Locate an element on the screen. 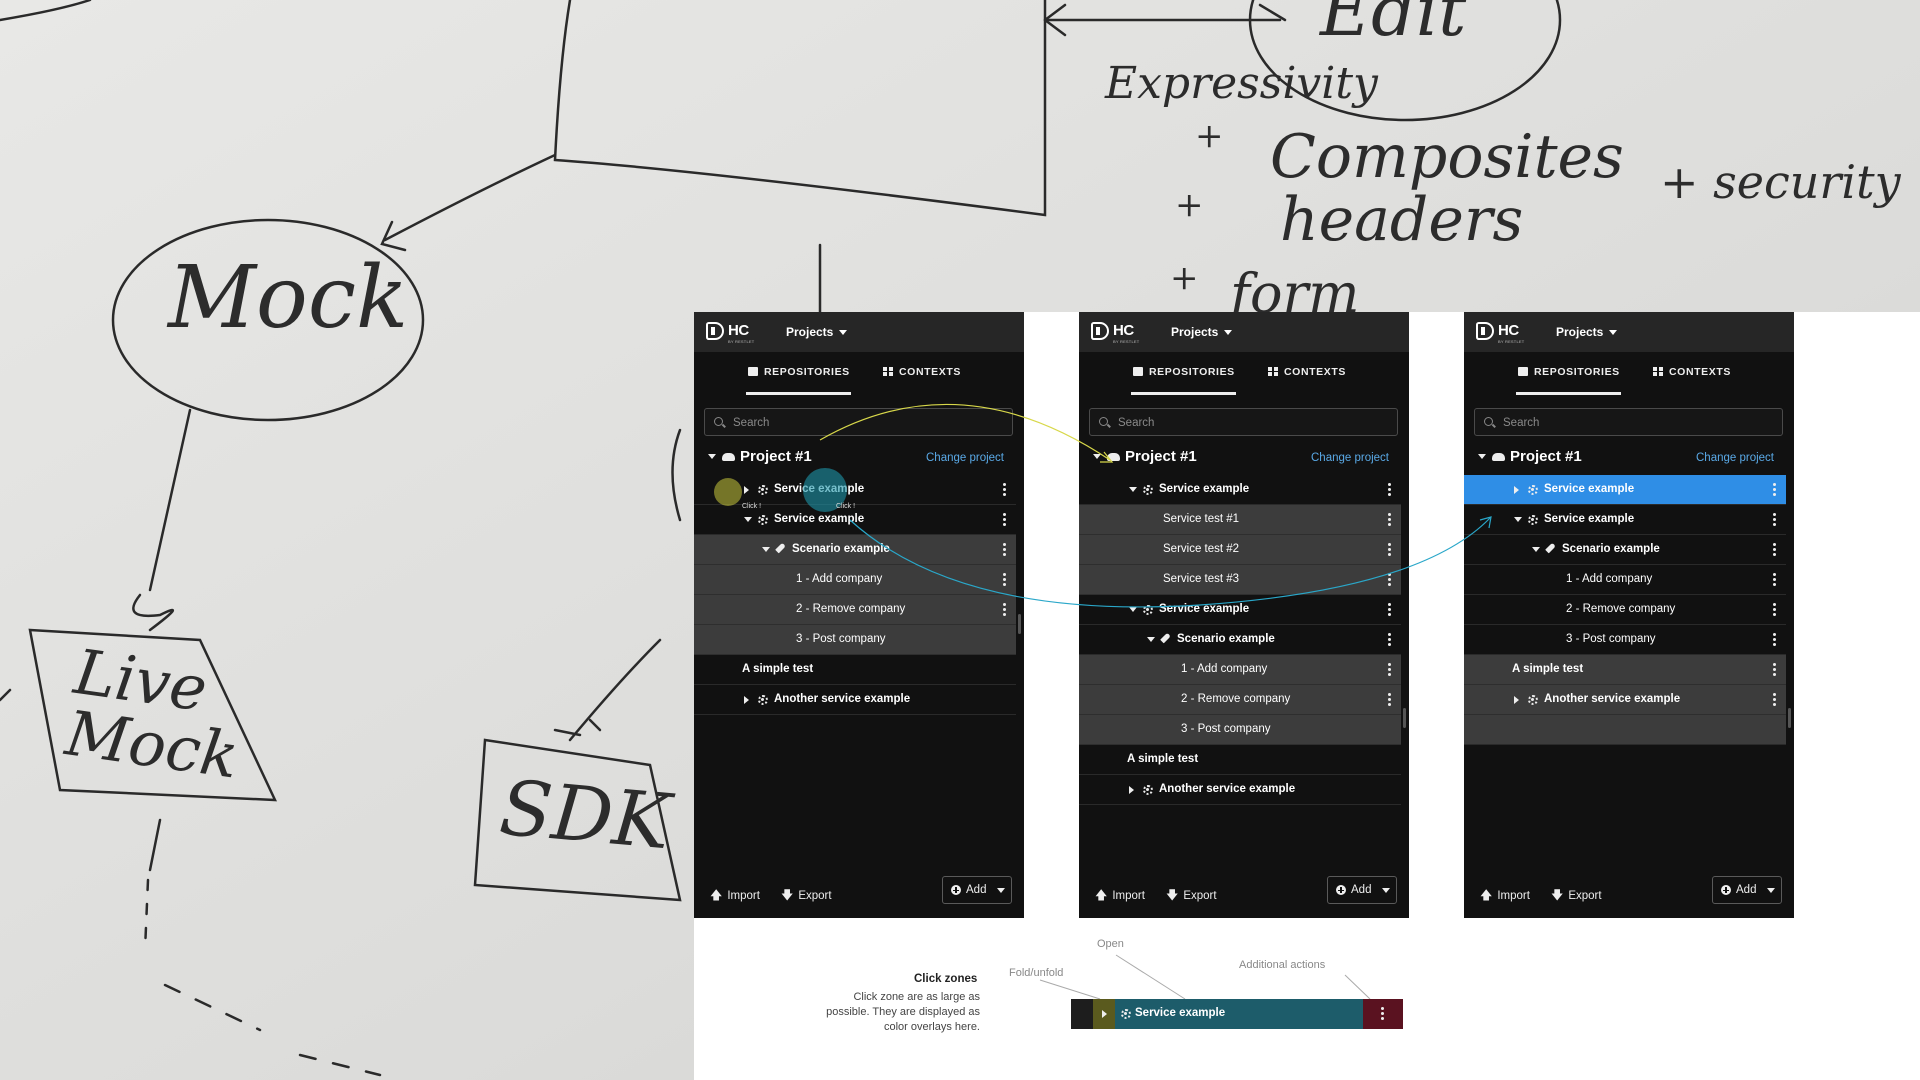  repository-icon is located at coordinates (1523, 371).